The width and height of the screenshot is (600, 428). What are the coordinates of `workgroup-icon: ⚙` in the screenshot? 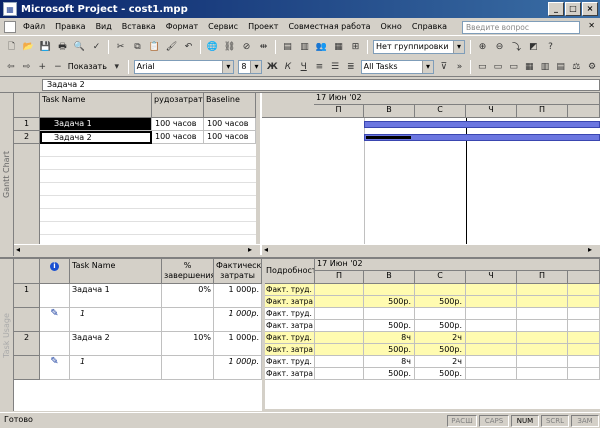 It's located at (592, 66).